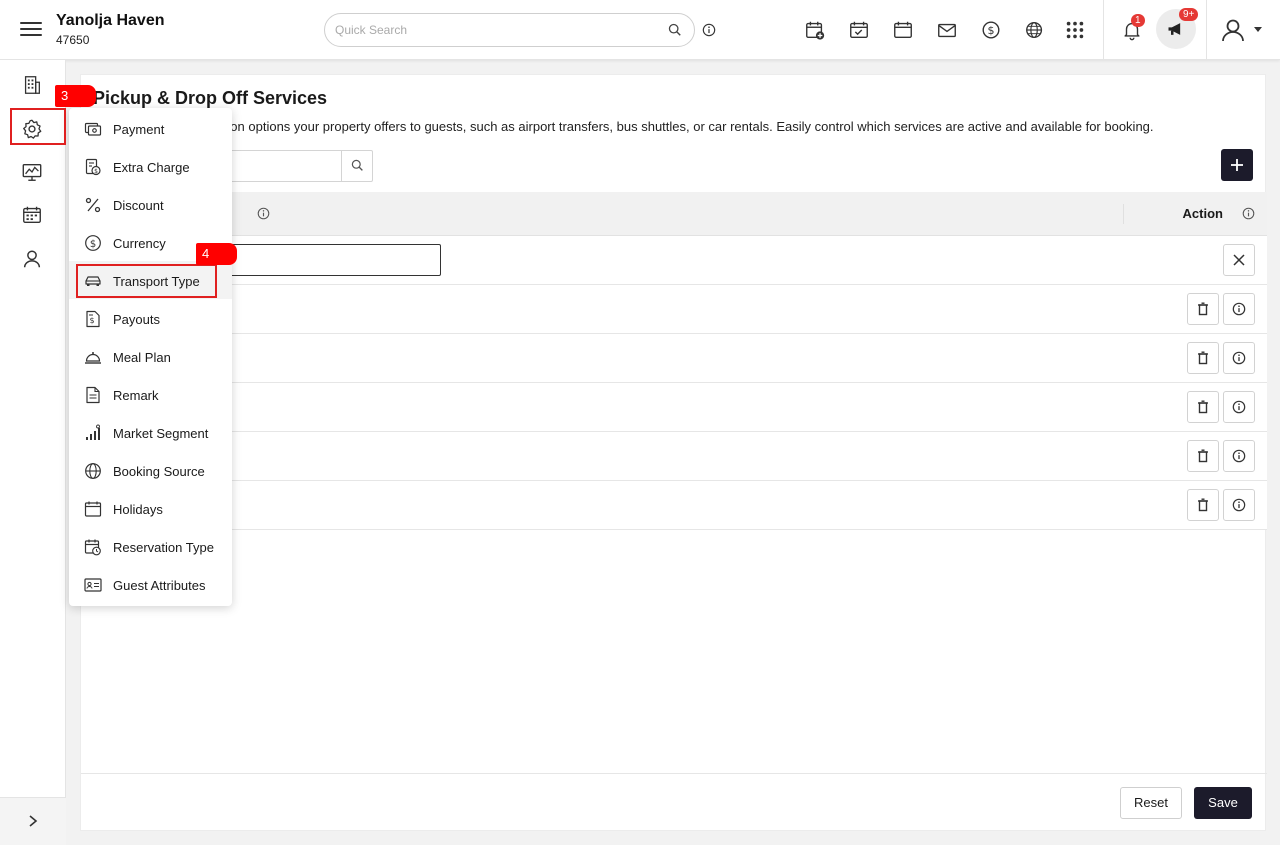 The image size is (1280, 845). What do you see at coordinates (210, 98) in the screenshot?
I see `page-title: Pickup & Drop Off Services` at bounding box center [210, 98].